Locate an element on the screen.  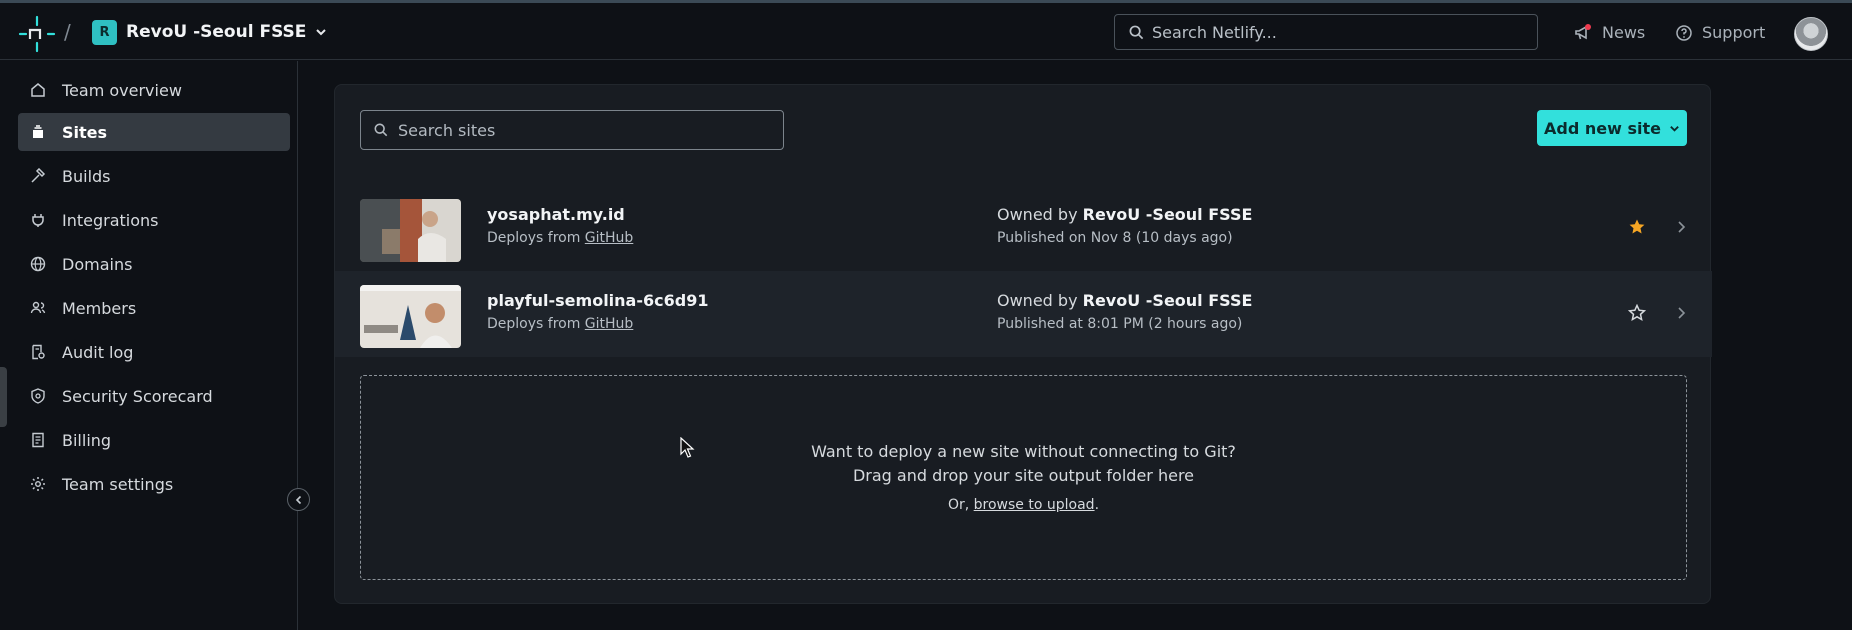
window-edge-handle is located at coordinates (3, 397).